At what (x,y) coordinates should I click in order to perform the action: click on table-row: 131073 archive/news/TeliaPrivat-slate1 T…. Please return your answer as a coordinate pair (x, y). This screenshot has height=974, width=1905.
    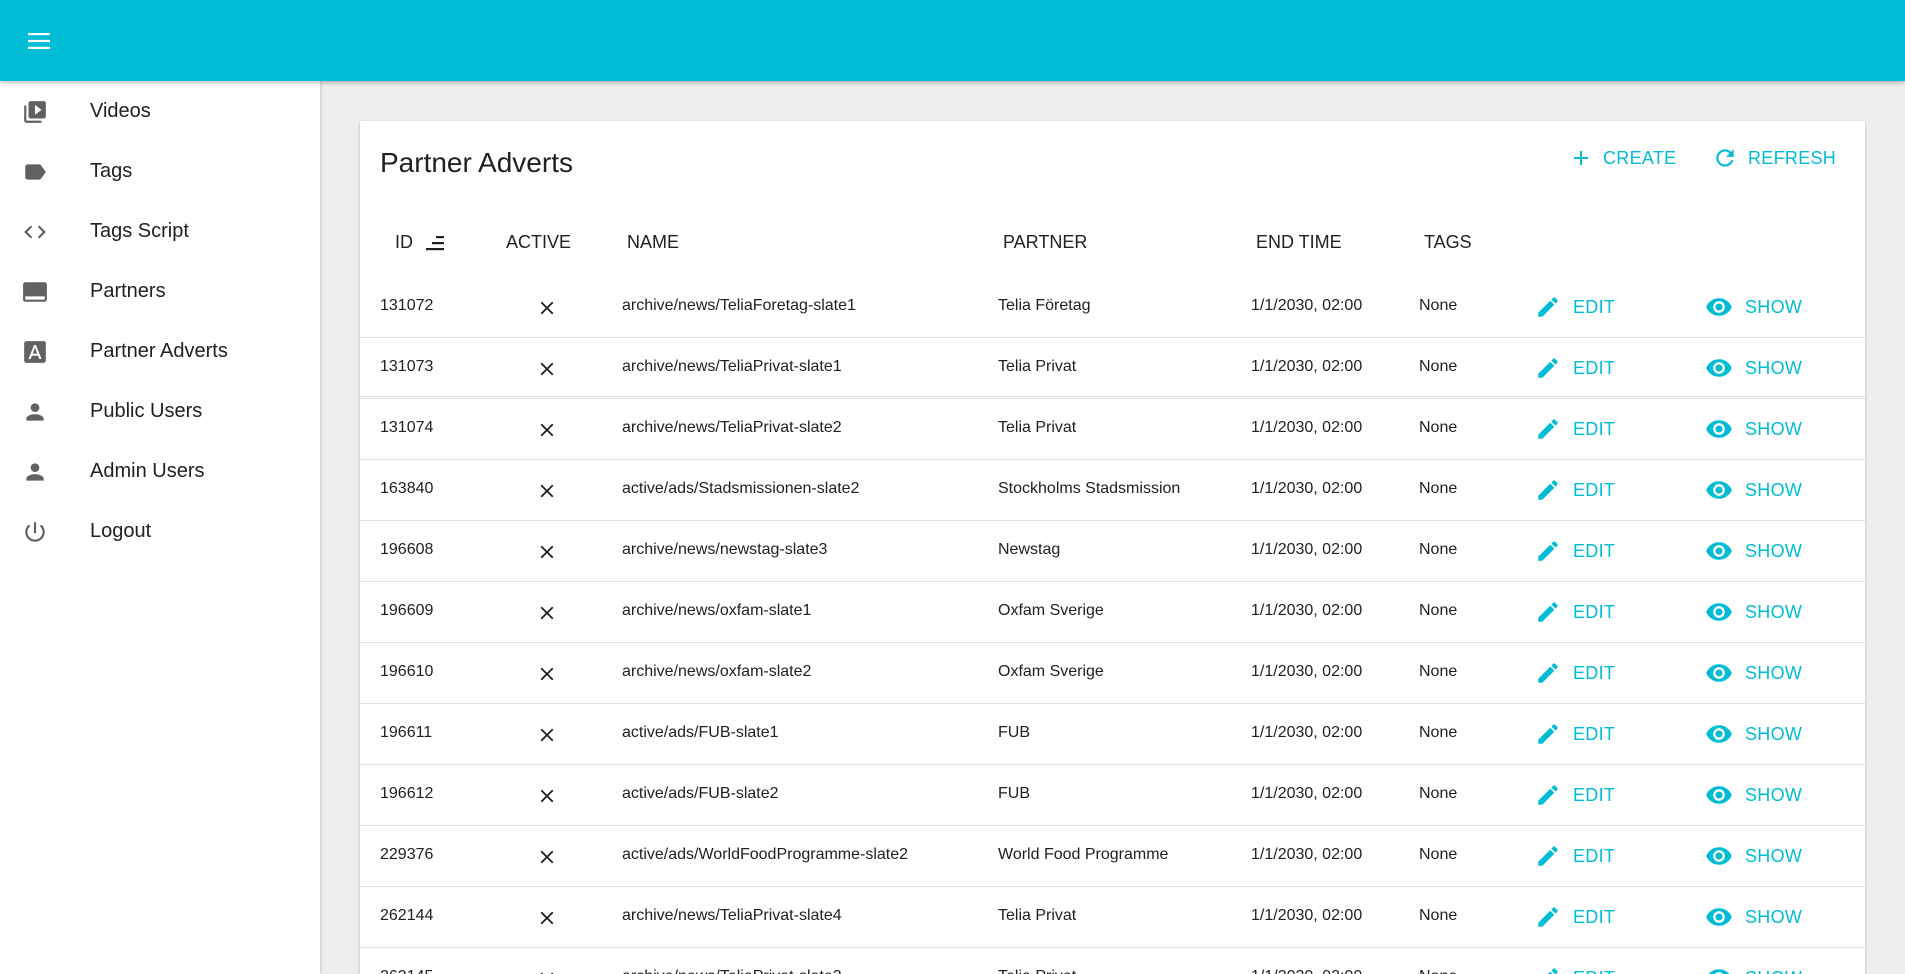
    Looking at the image, I should click on (1112, 368).